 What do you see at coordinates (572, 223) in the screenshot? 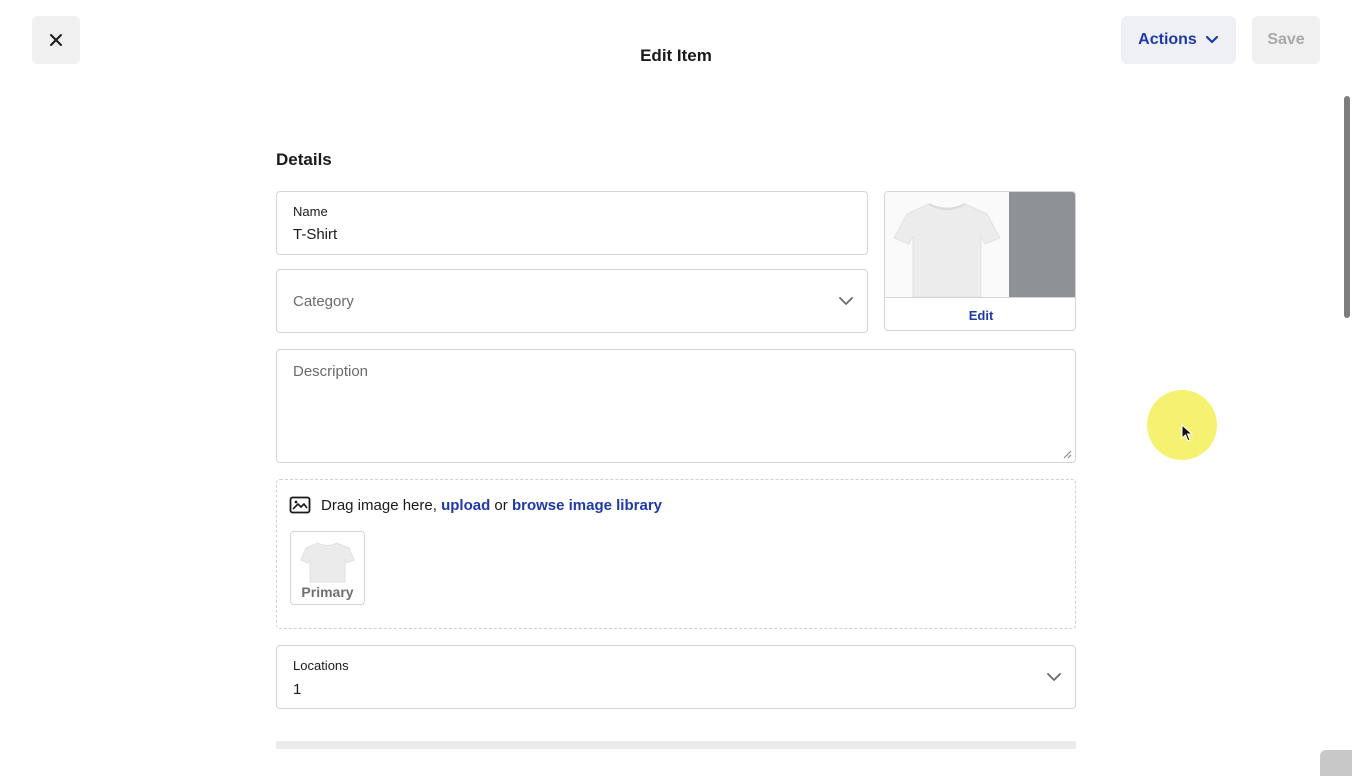
I see `name-field: Name T-Shirt` at bounding box center [572, 223].